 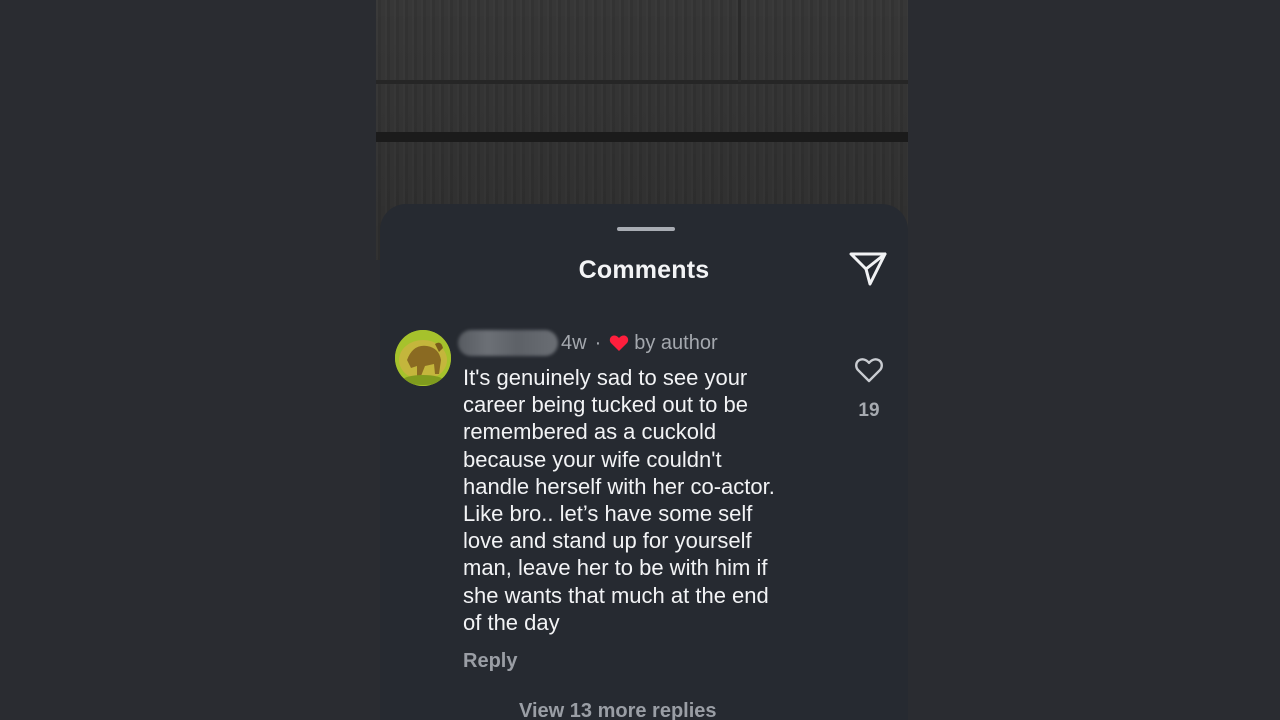 What do you see at coordinates (508, 343) in the screenshot?
I see `blurred-username` at bounding box center [508, 343].